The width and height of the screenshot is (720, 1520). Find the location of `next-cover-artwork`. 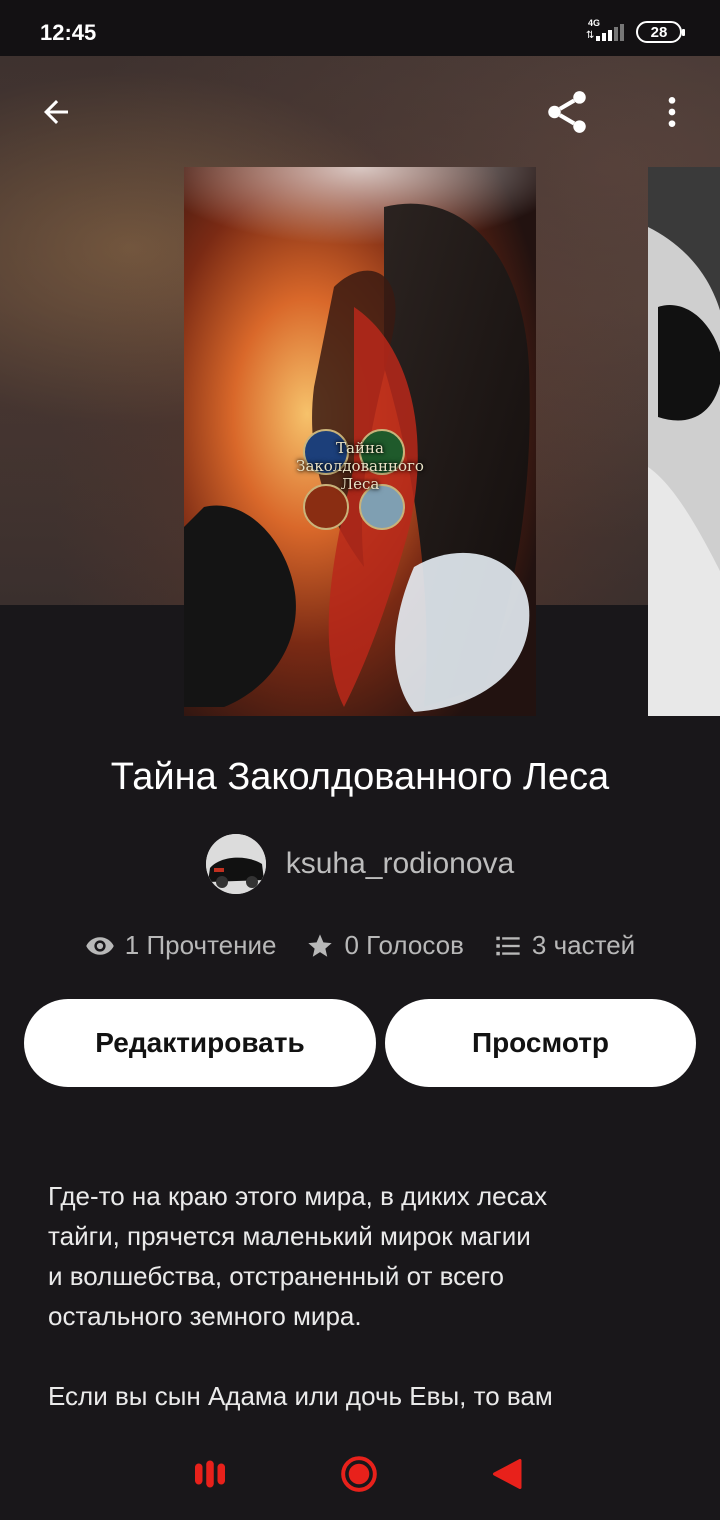

next-cover-artwork is located at coordinates (684, 441).